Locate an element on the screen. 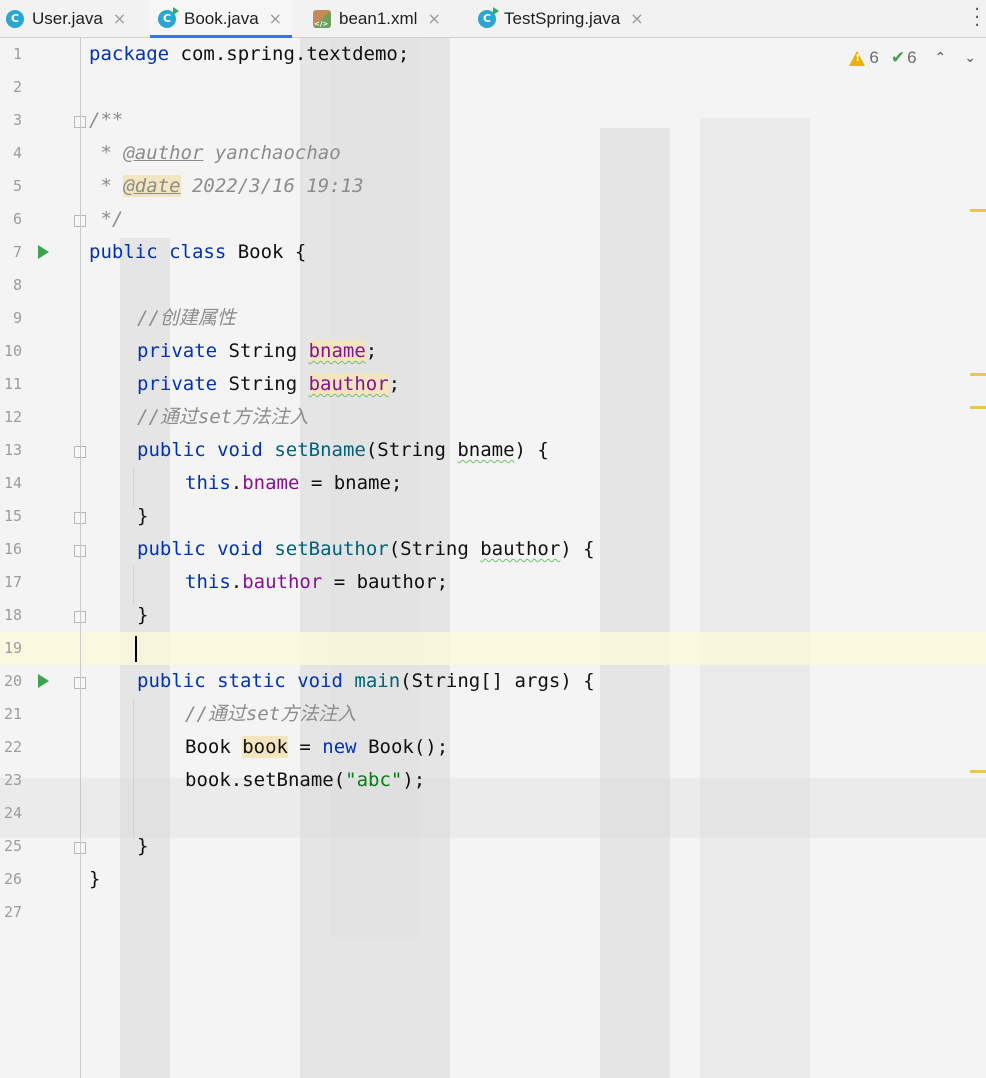 This screenshot has width=986, height=1078. code-line-18: } is located at coordinates (143, 615).